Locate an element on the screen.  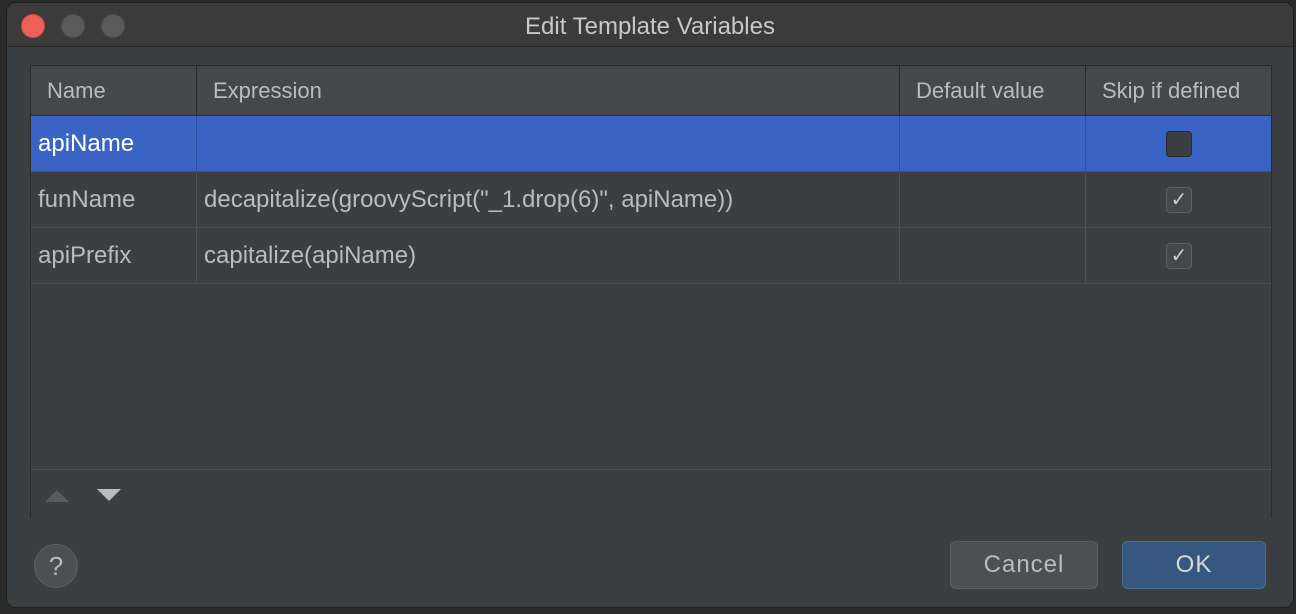
table-row: apiName is located at coordinates (651, 144).